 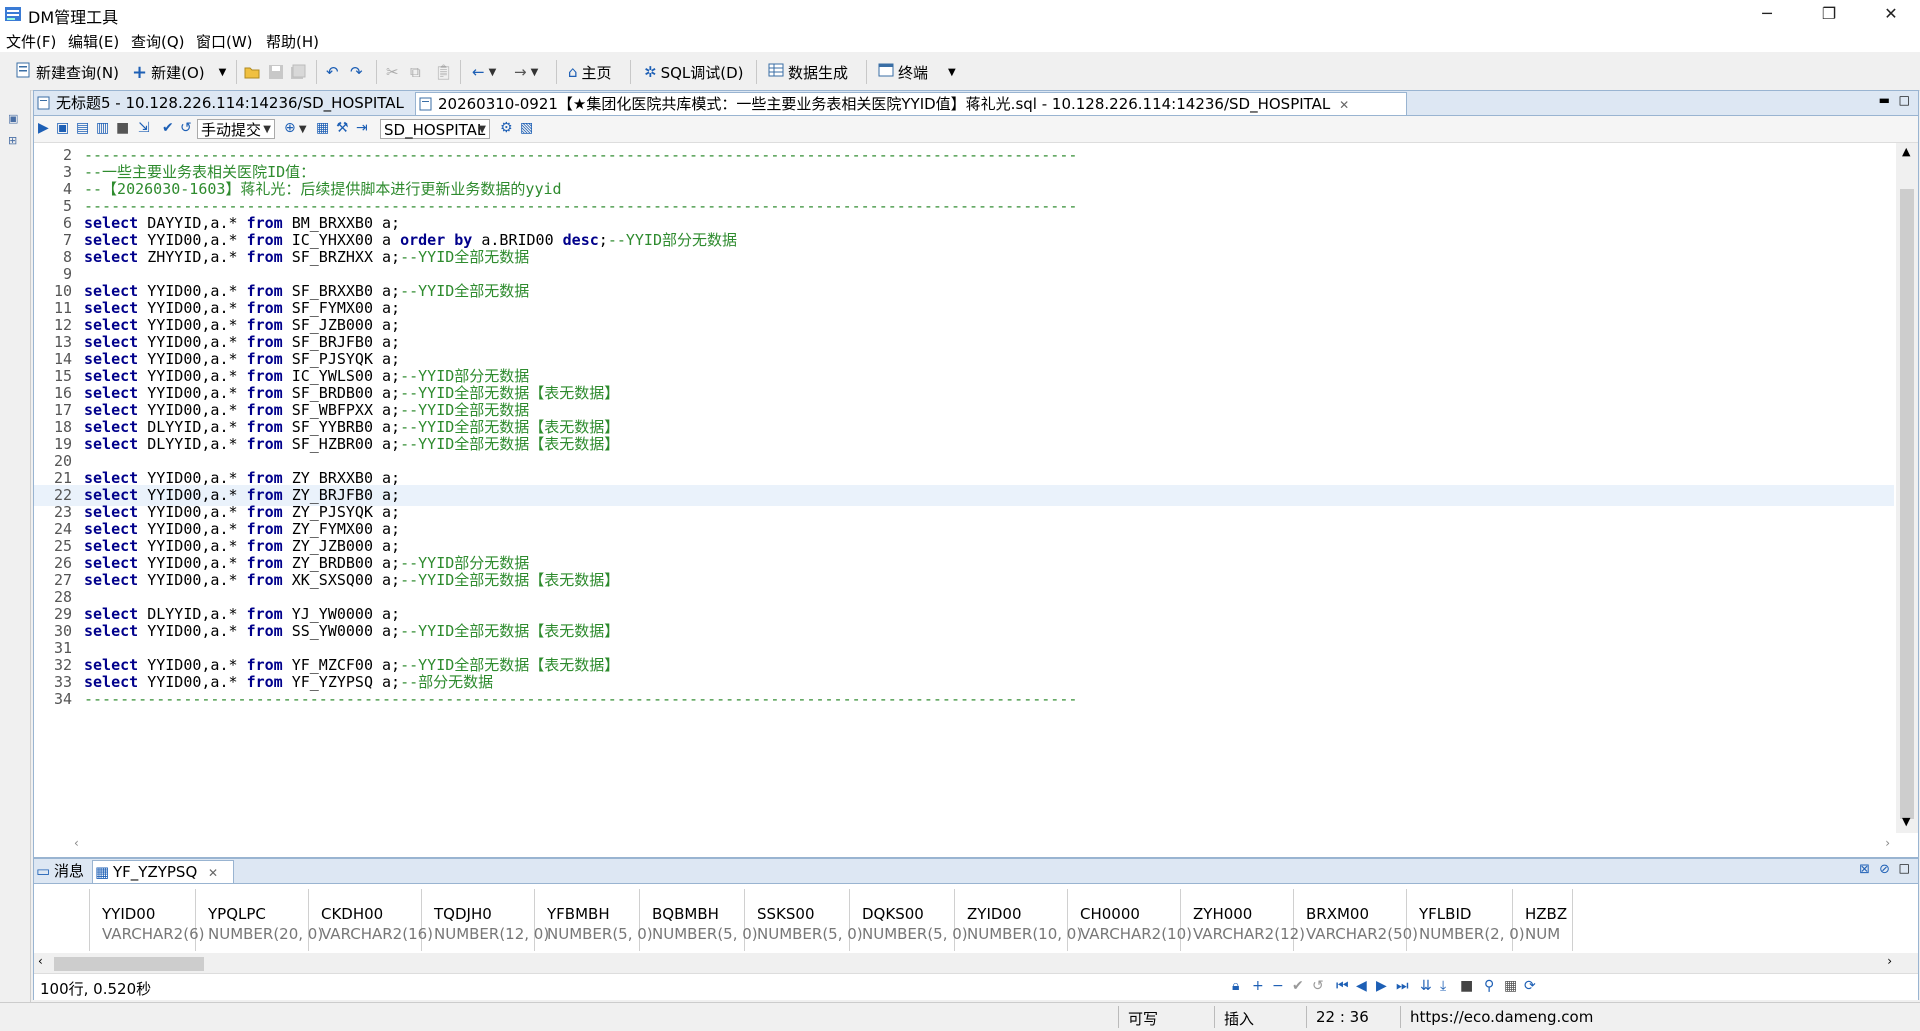 I want to click on result-horizontal-scrollbar: ‹ ›, so click(x=976, y=963).